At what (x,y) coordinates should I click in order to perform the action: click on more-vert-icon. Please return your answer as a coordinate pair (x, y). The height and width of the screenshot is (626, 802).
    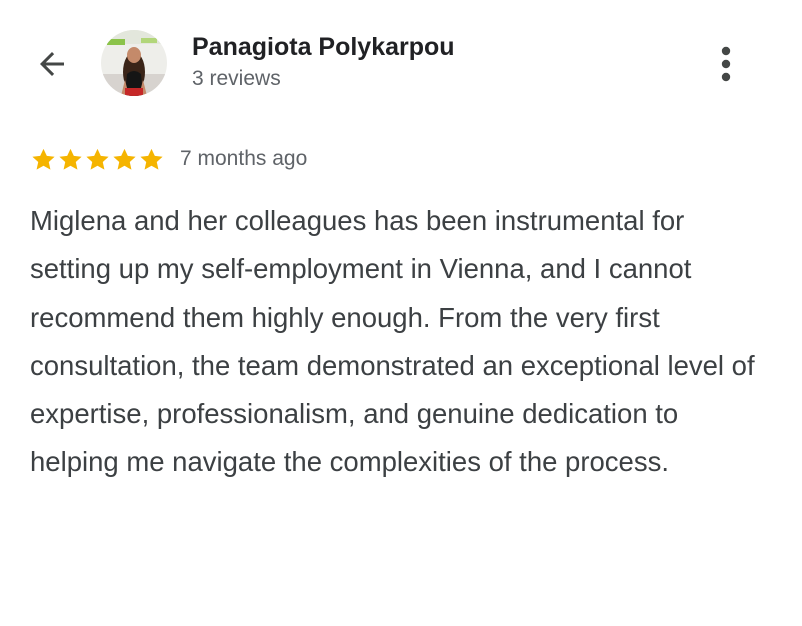
    Looking at the image, I should click on (726, 64).